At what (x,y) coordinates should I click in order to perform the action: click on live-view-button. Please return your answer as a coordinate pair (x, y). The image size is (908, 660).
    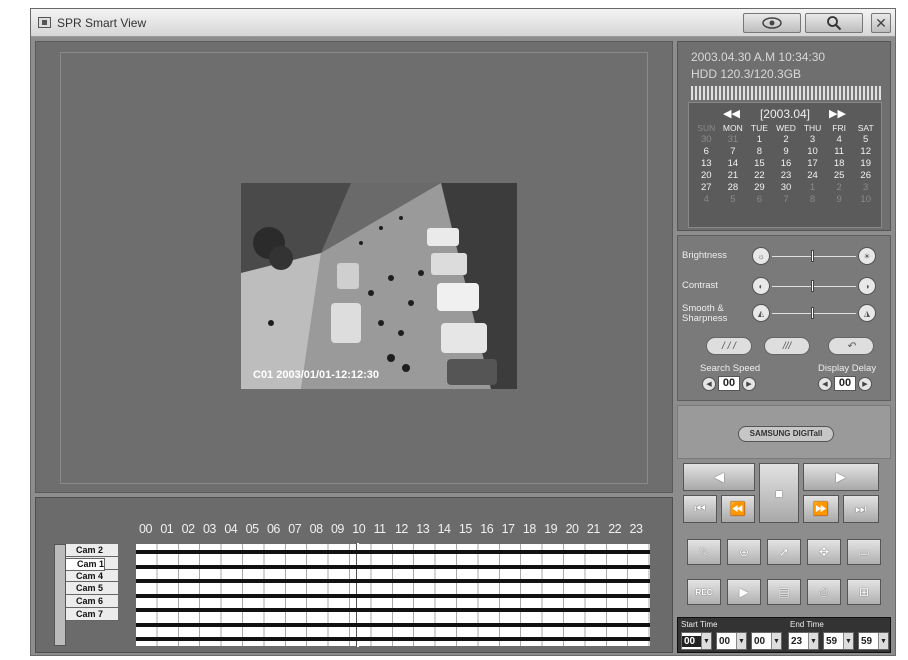
    Looking at the image, I should click on (772, 23).